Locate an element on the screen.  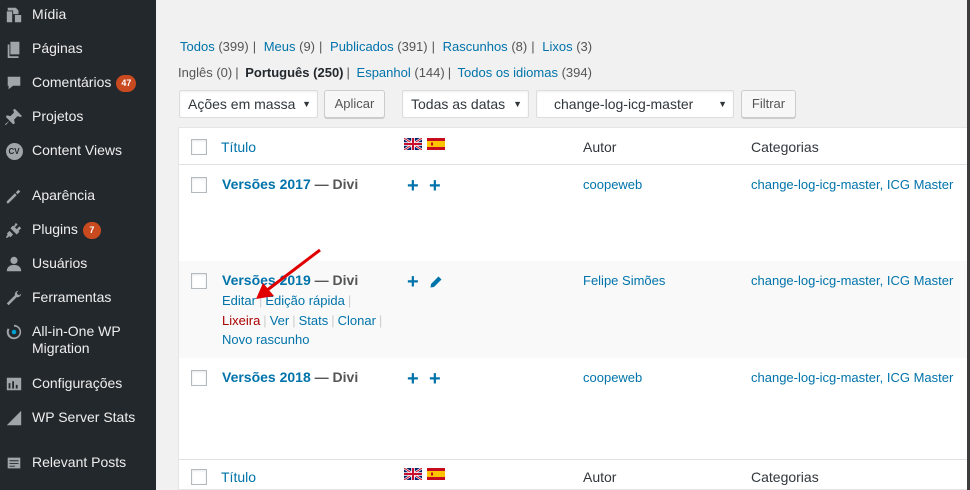
clone-link: Clonar is located at coordinates (357, 320).